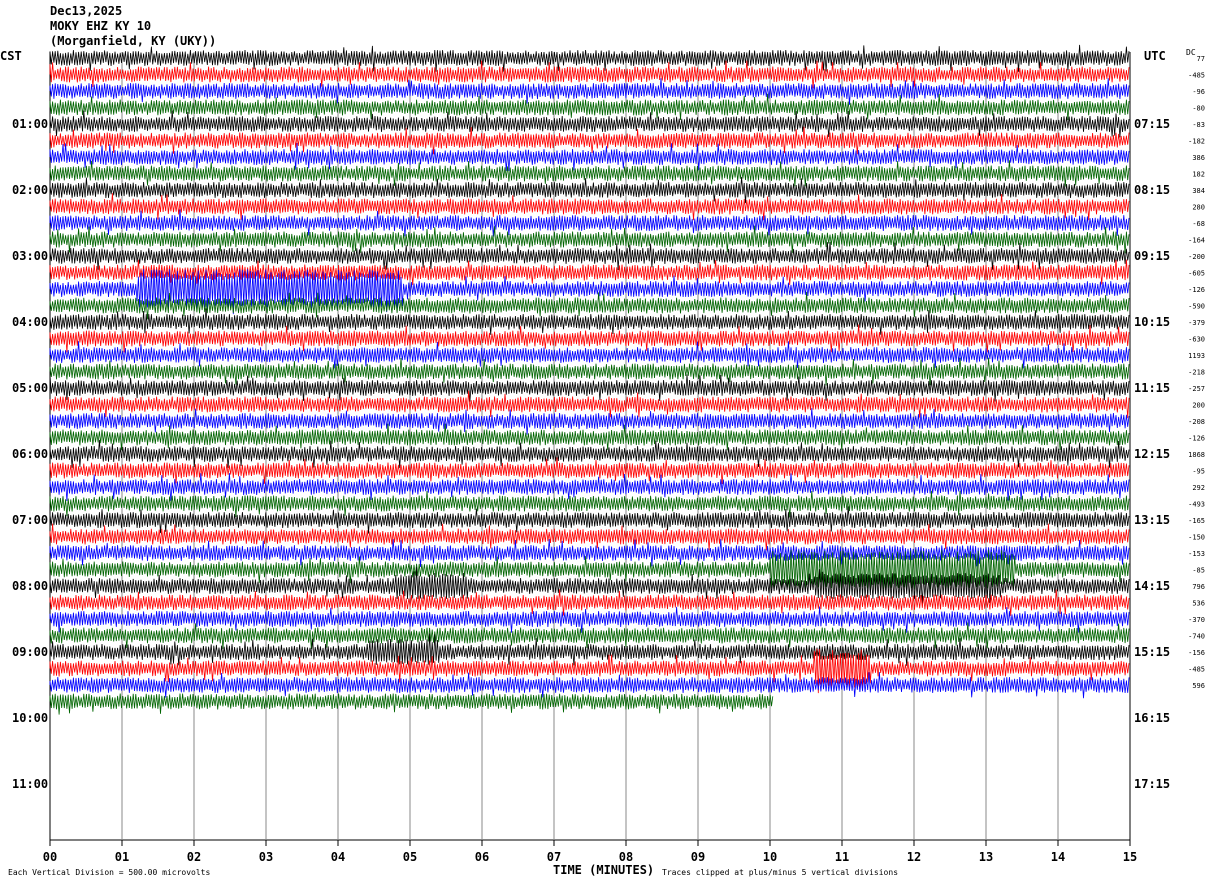 Image resolution: width=1210 pixels, height=886 pixels. What do you see at coordinates (914, 857) in the screenshot?
I see `x-tick-label: 12` at bounding box center [914, 857].